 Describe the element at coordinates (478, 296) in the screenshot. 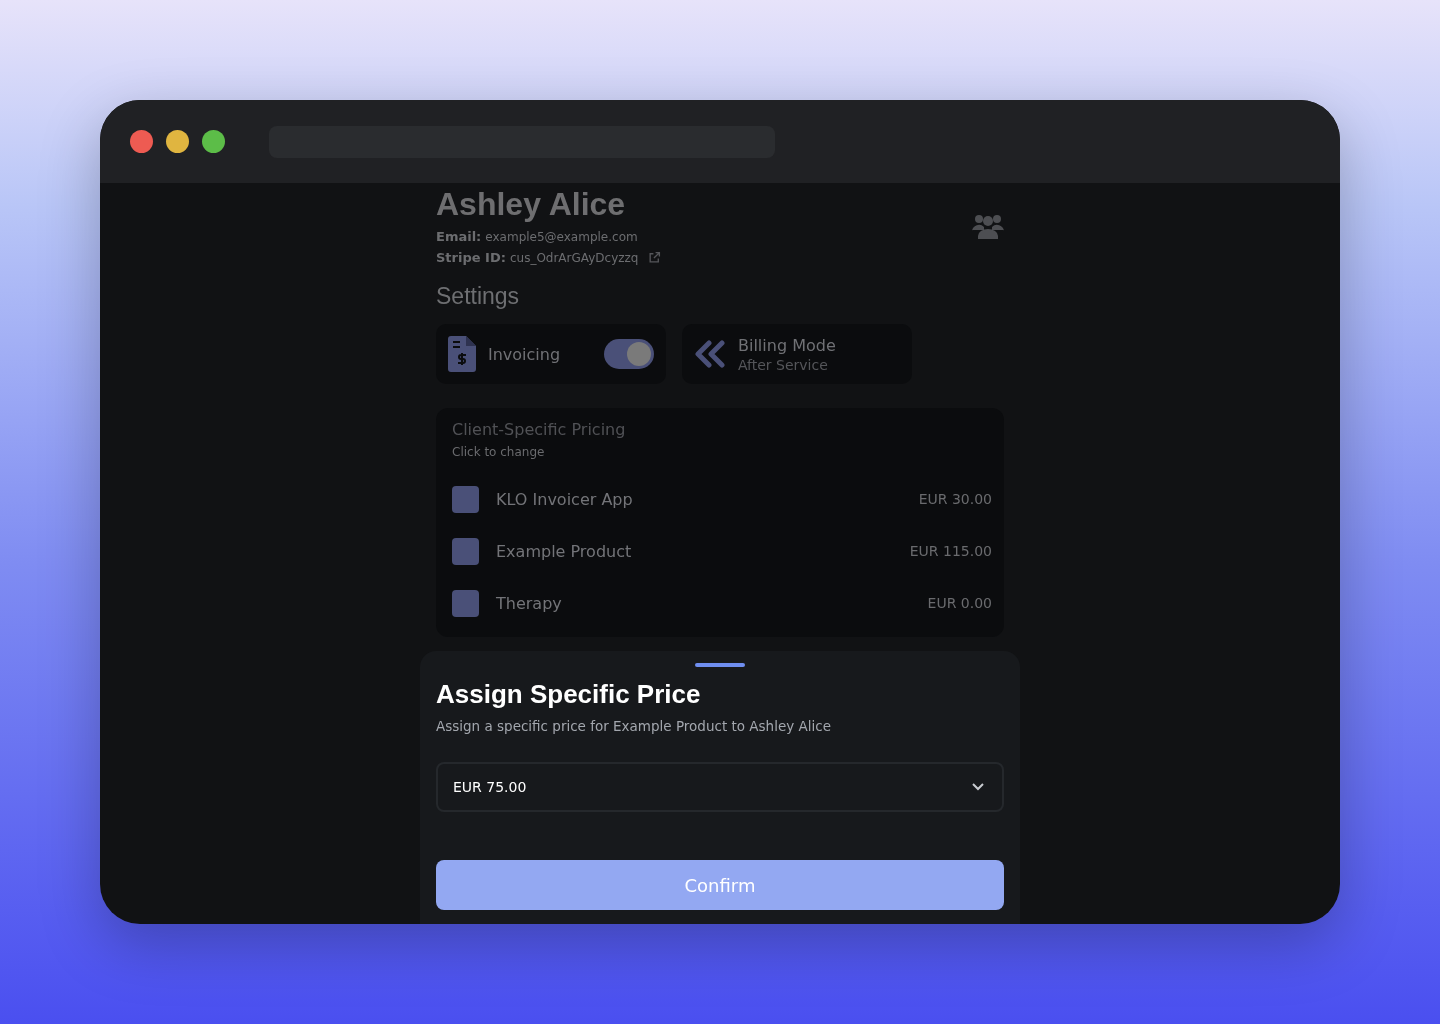

I see `settings-heading: Settings` at that location.